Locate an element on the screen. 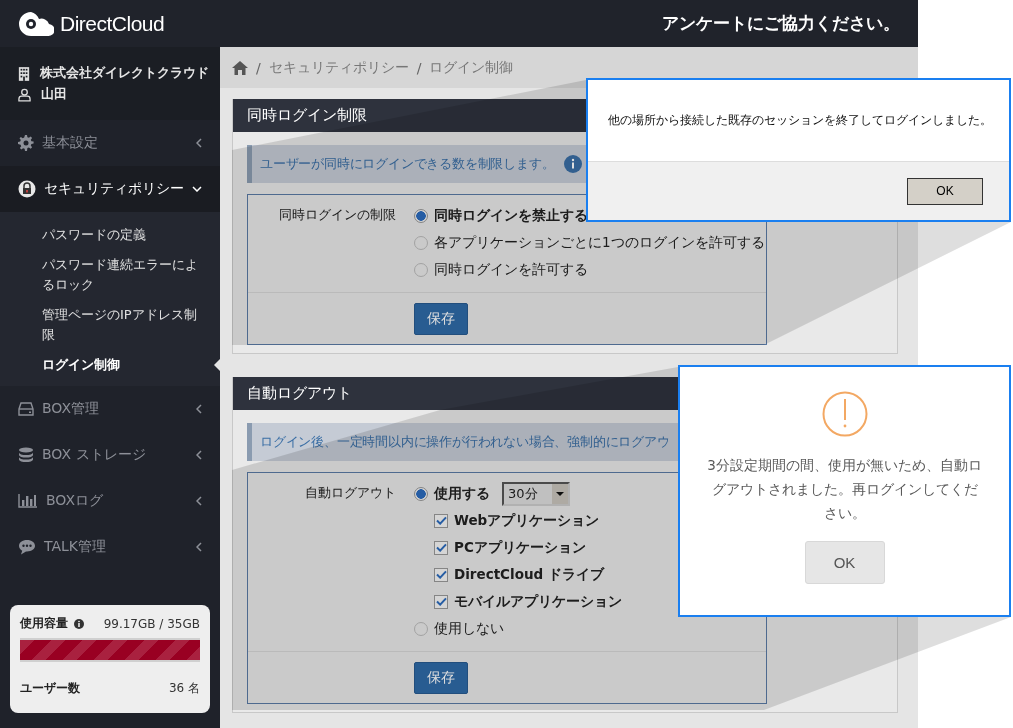 The height and width of the screenshot is (728, 1013). nav-item: セキュリティポリシー is located at coordinates (110, 189).